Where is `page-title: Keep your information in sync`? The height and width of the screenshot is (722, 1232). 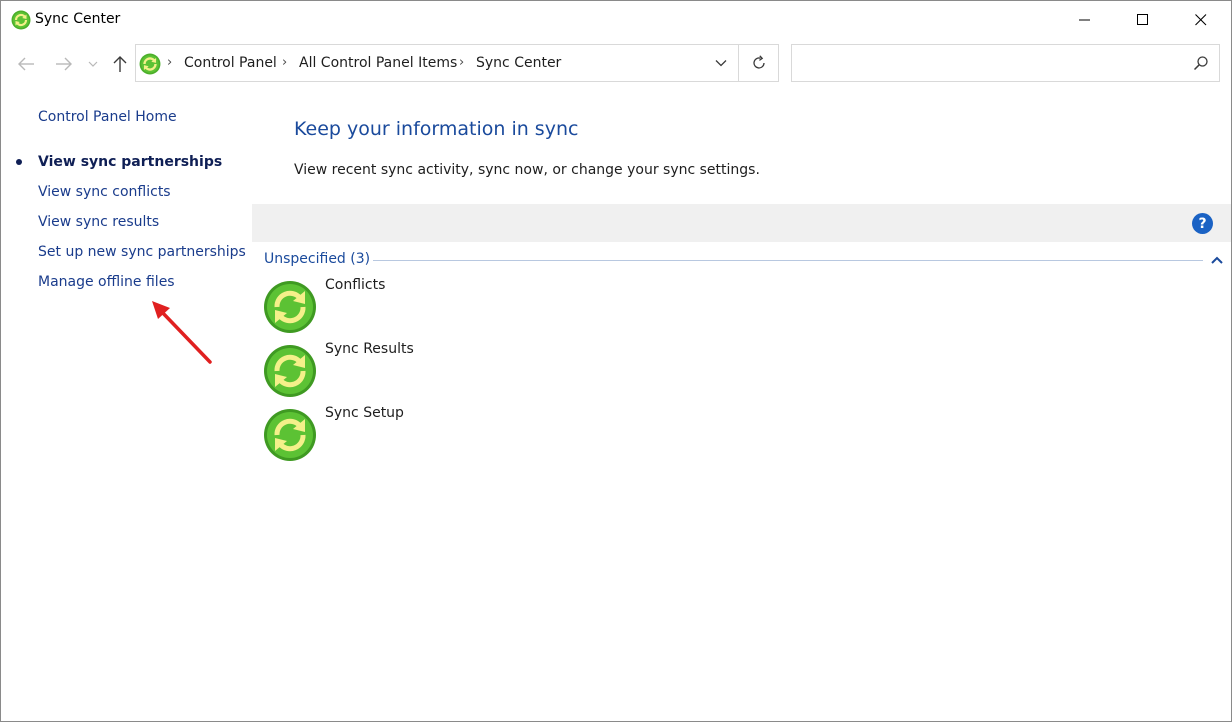 page-title: Keep your information in sync is located at coordinates (436, 129).